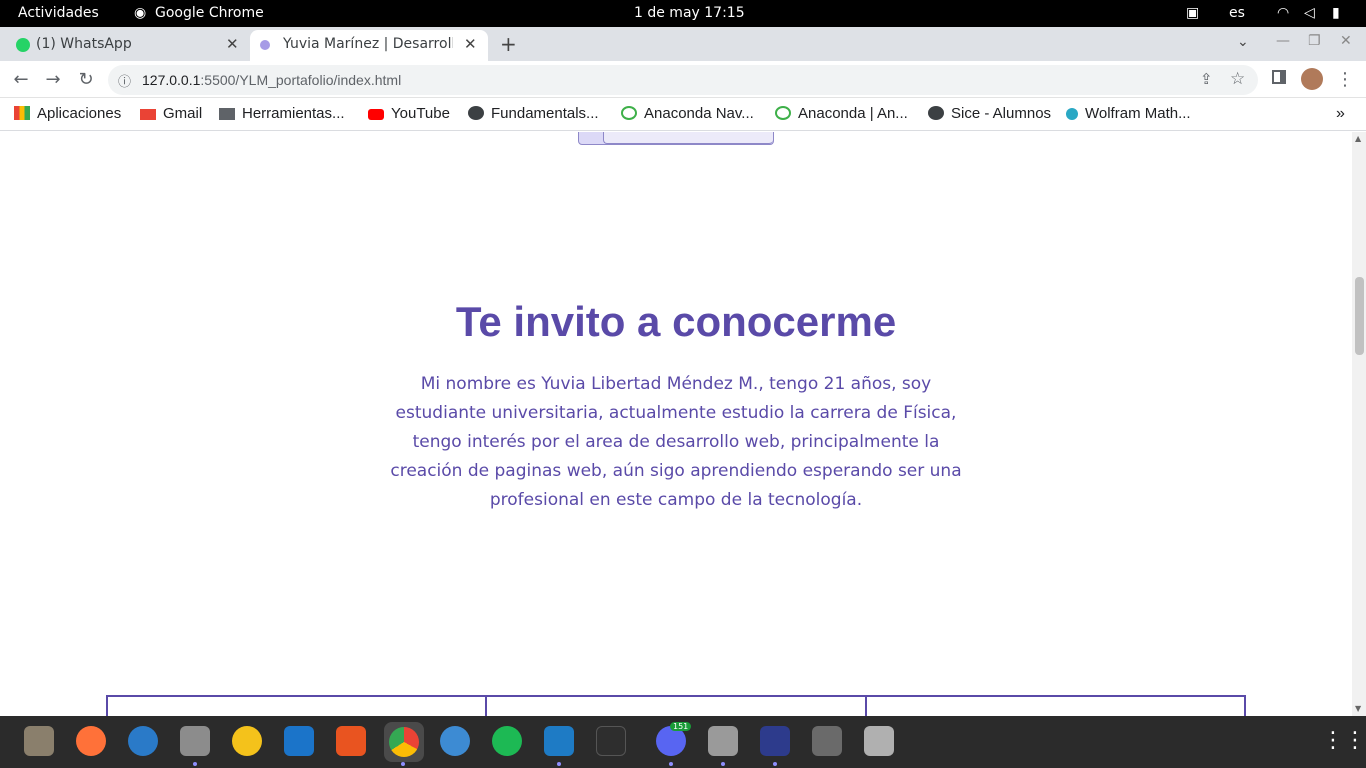 The width and height of the screenshot is (1366, 768). I want to click on volume-icon: ◁, so click(1309, 13).